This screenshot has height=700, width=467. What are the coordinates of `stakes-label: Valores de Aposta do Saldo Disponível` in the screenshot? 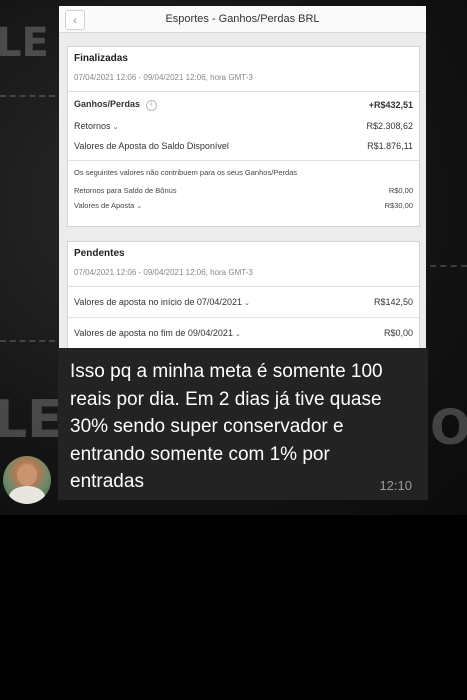 It's located at (151, 146).